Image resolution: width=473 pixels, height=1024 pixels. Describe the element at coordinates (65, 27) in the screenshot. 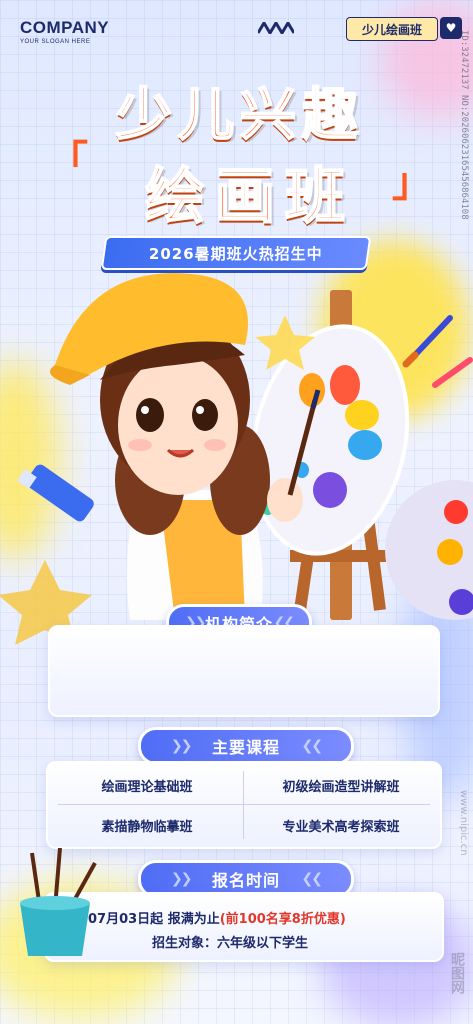

I see `company-name: COMPANY` at that location.